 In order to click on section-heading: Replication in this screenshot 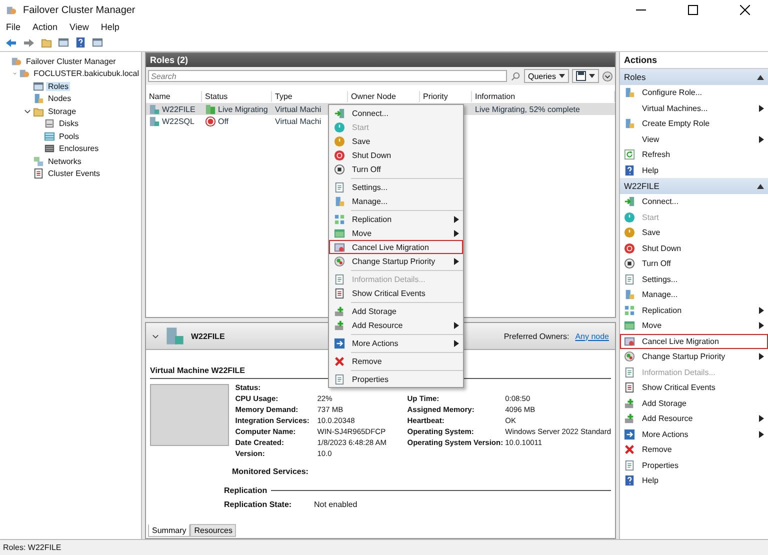, I will do `click(246, 490)`.